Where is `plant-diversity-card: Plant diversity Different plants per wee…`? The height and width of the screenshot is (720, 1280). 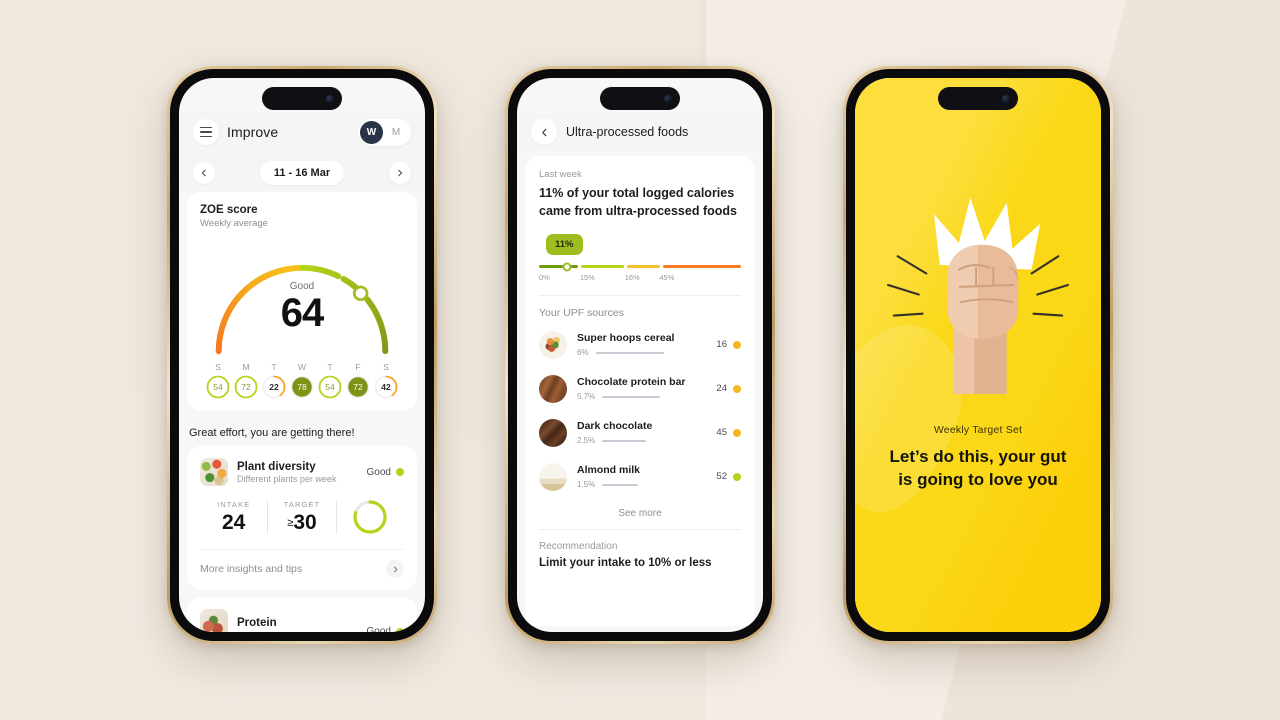 plant-diversity-card: Plant diversity Different plants per wee… is located at coordinates (302, 518).